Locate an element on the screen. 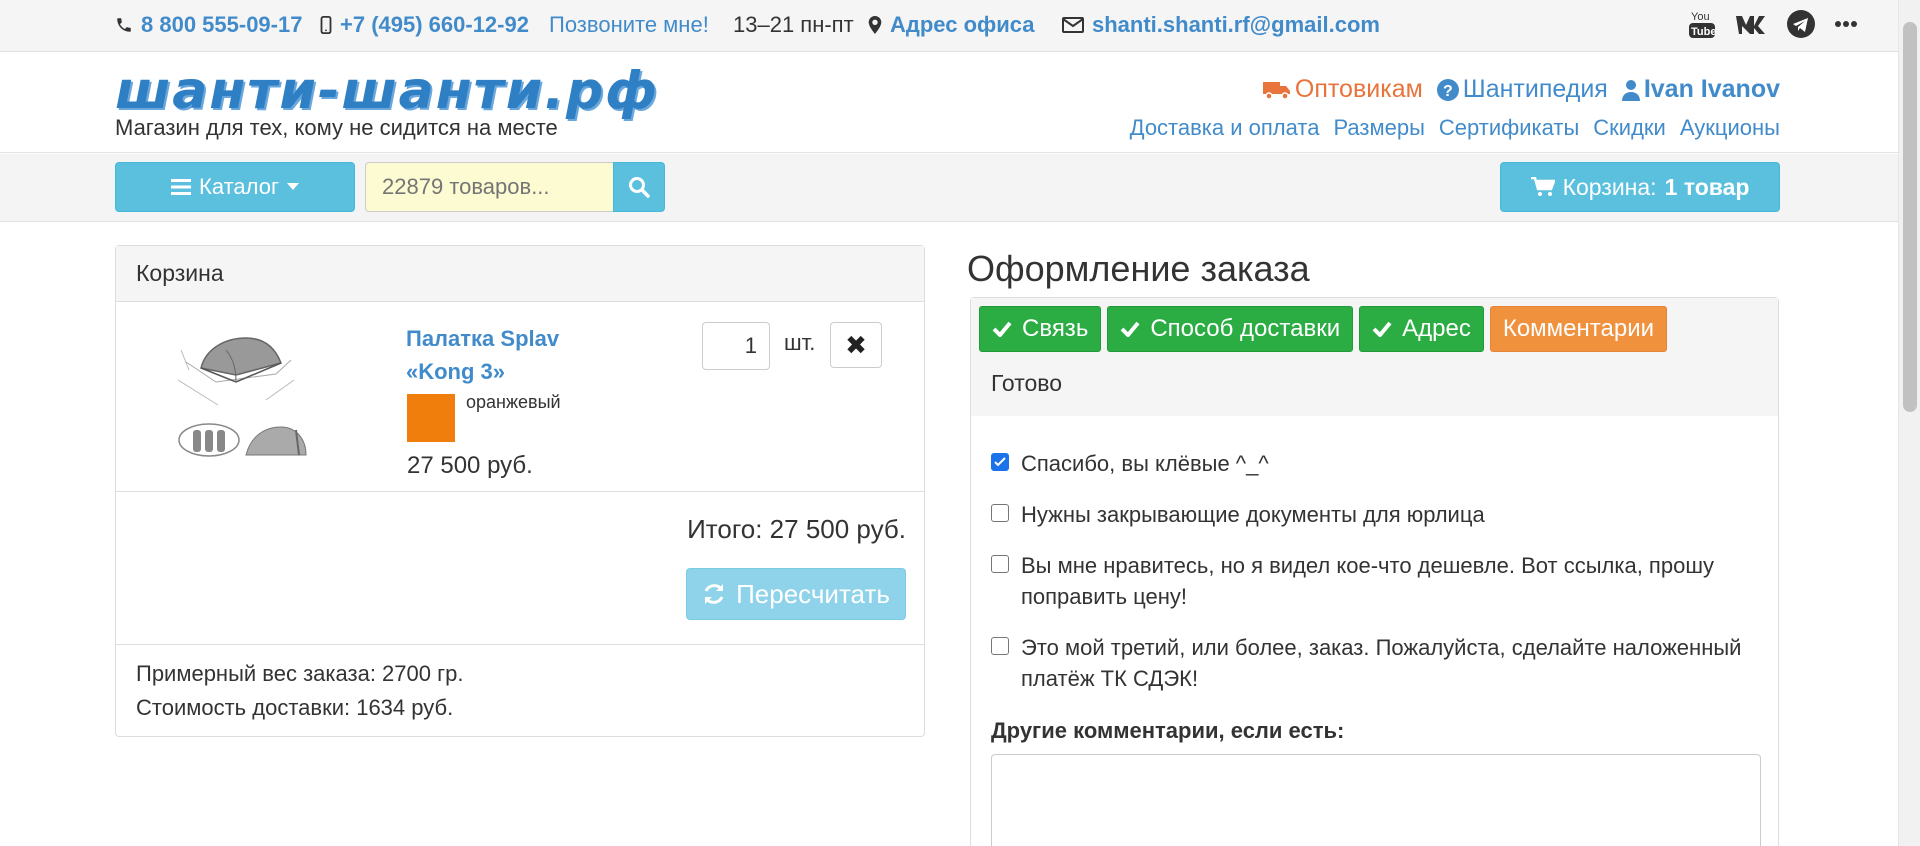 The height and width of the screenshot is (846, 1920). refresh-icon is located at coordinates (714, 594).